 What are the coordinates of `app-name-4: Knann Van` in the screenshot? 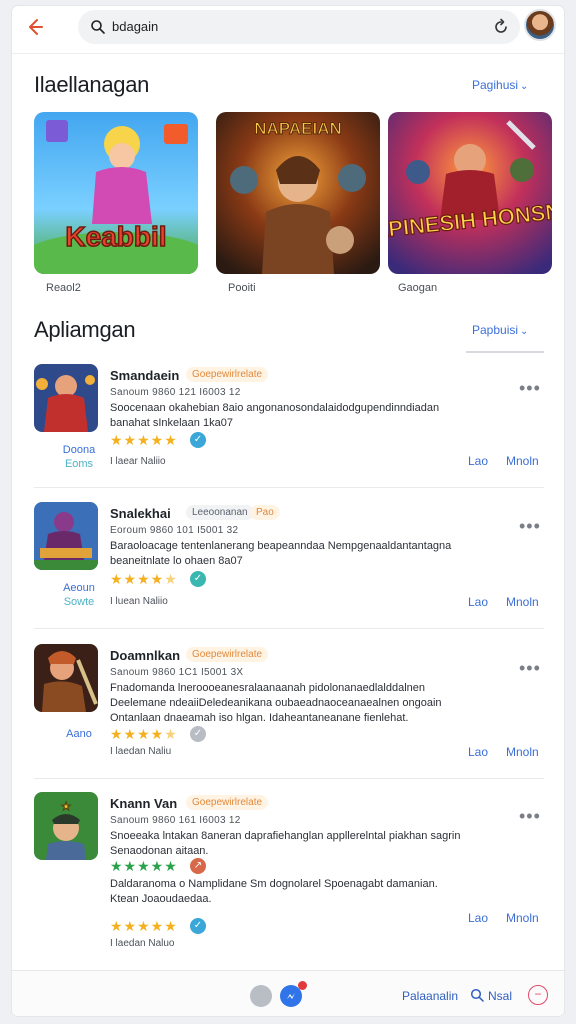 It's located at (143, 803).